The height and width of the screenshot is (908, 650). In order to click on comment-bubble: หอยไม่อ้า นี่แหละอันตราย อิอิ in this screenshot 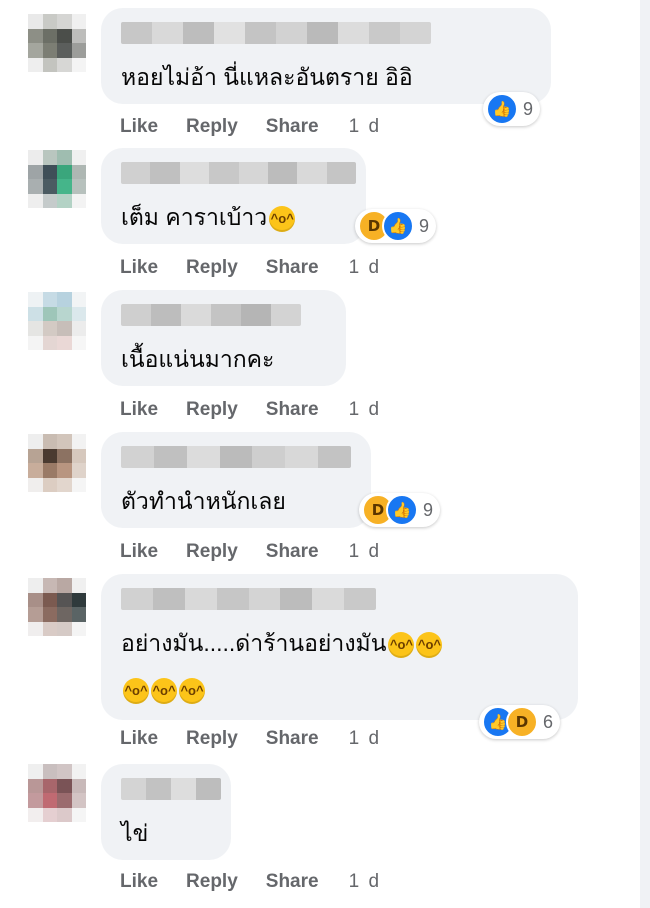, I will do `click(326, 56)`.